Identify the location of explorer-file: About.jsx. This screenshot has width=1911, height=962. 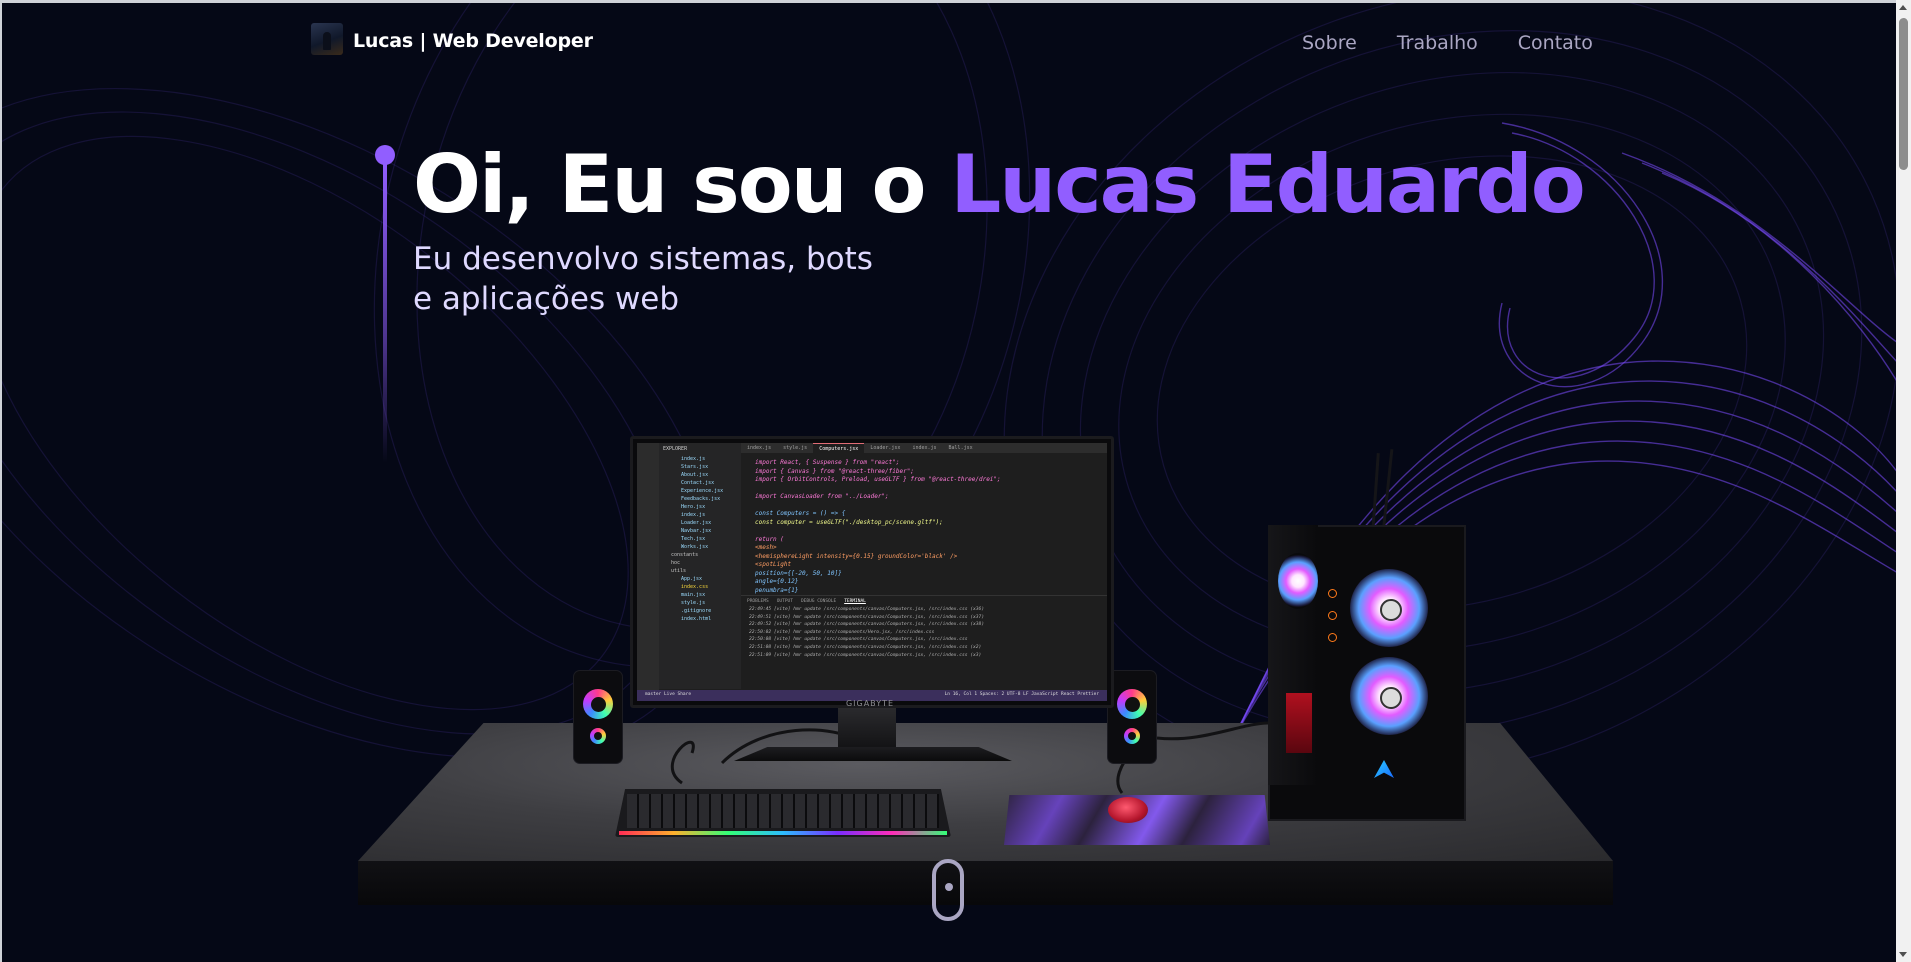
(695, 475).